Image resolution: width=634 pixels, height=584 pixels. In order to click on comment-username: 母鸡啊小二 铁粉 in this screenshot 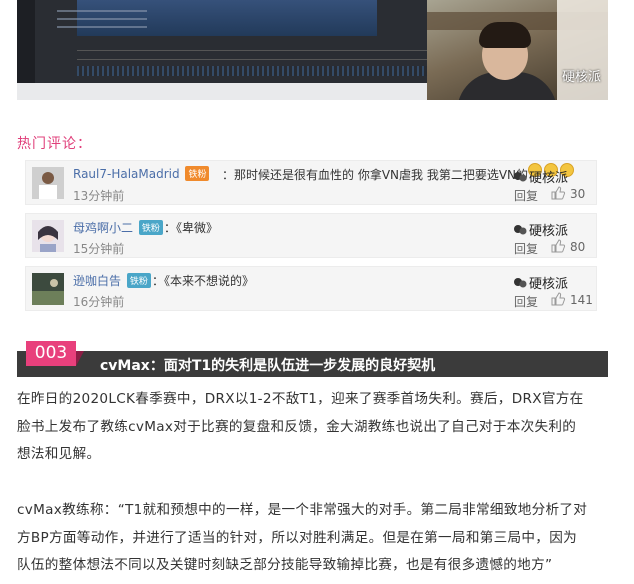, I will do `click(118, 227)`.